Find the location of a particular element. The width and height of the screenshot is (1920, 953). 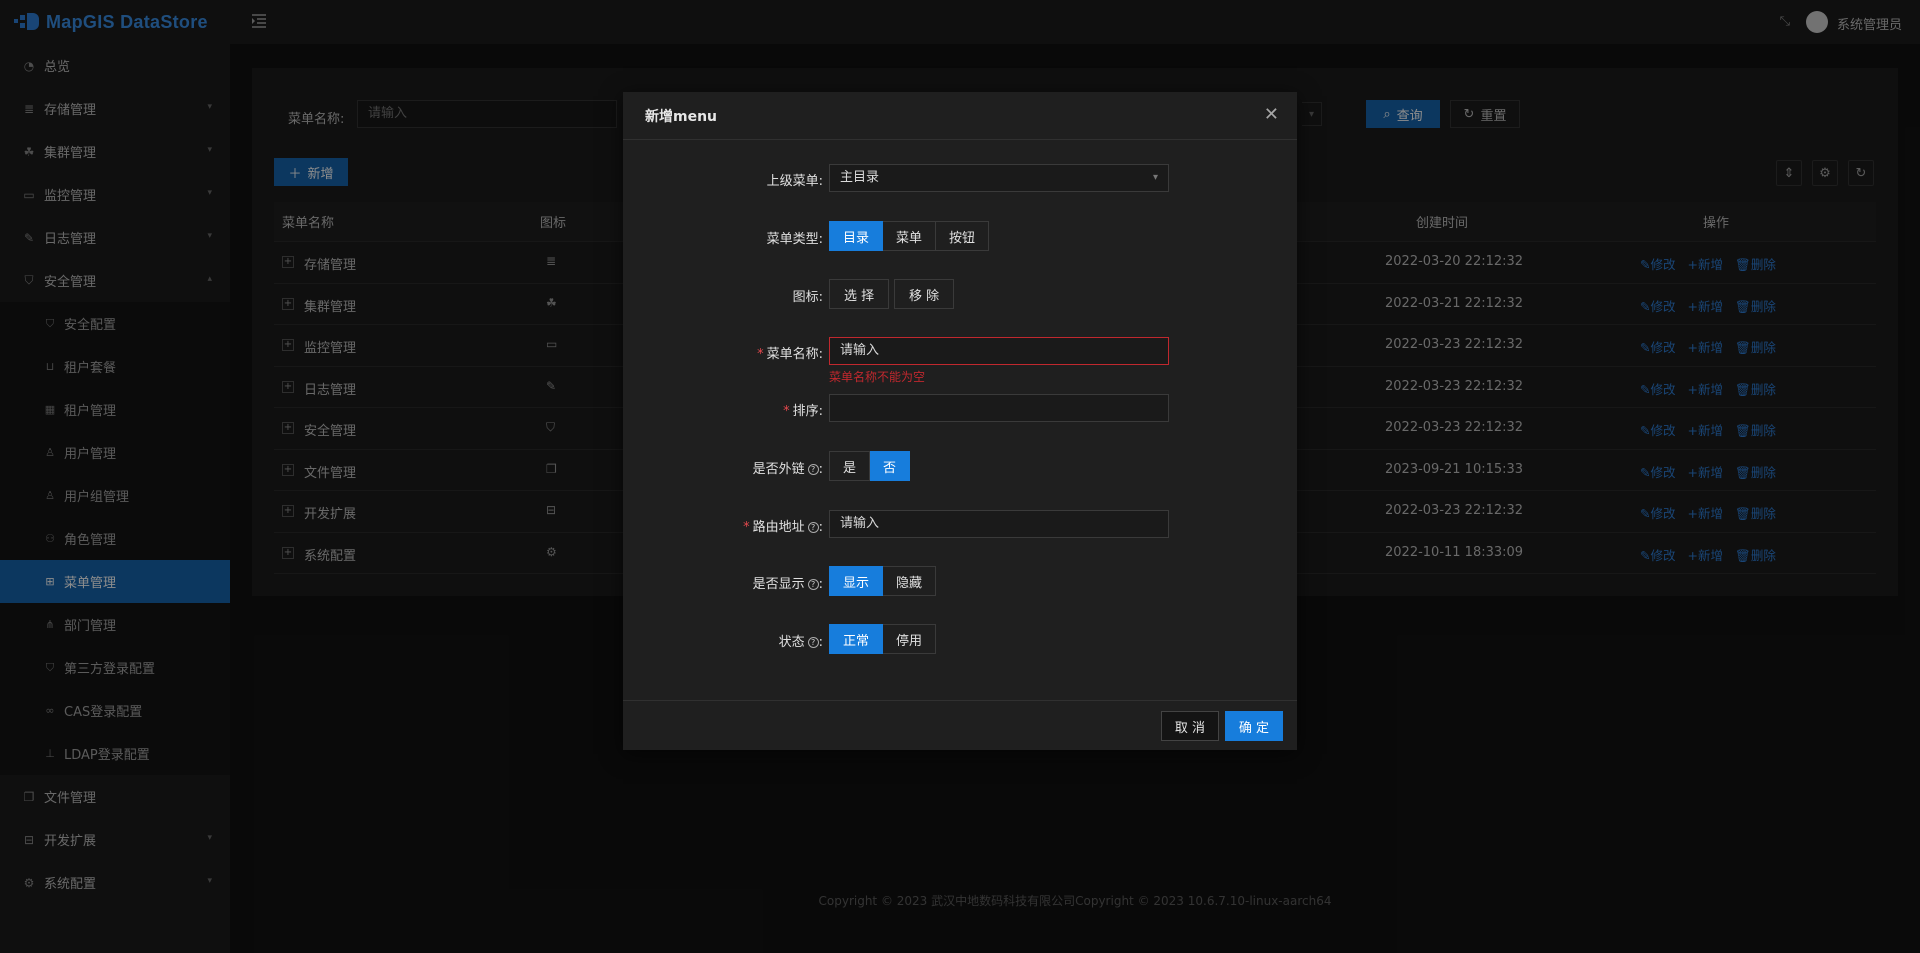

modal-footer: 取 消 确 定 is located at coordinates (960, 725).